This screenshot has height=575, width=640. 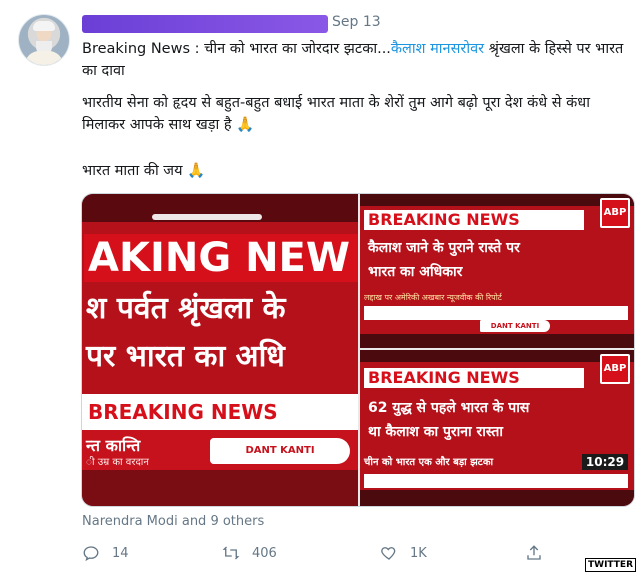 What do you see at coordinates (91, 554) in the screenshot?
I see `reply-icon` at bounding box center [91, 554].